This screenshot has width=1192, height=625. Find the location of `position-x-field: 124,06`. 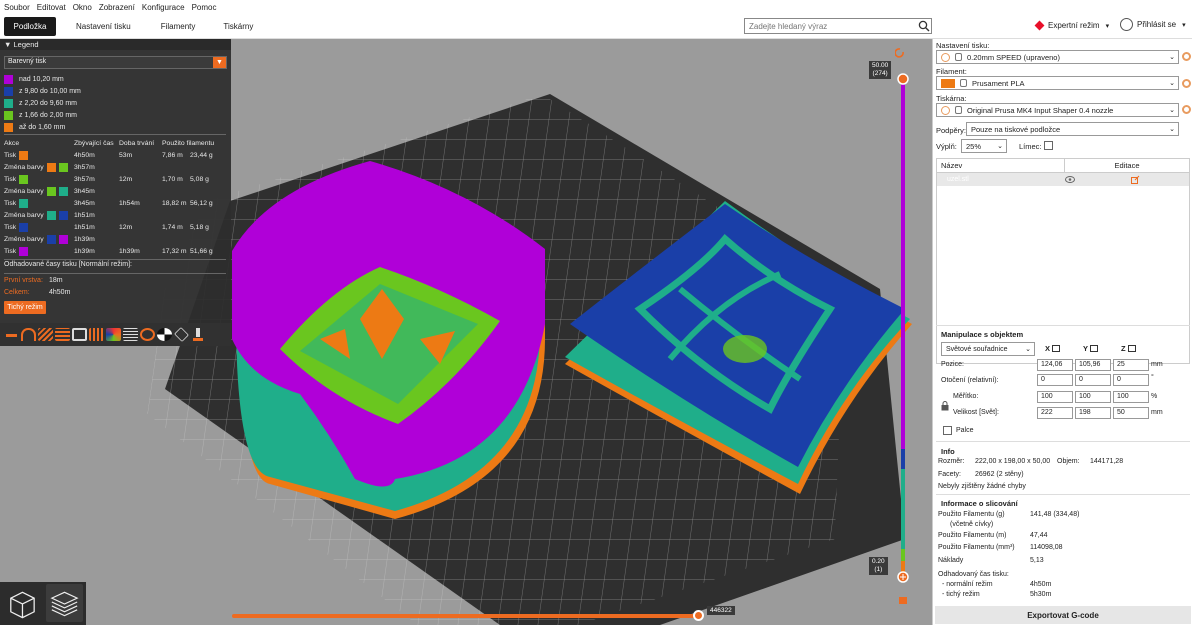

position-x-field: 124,06 is located at coordinates (1055, 365).